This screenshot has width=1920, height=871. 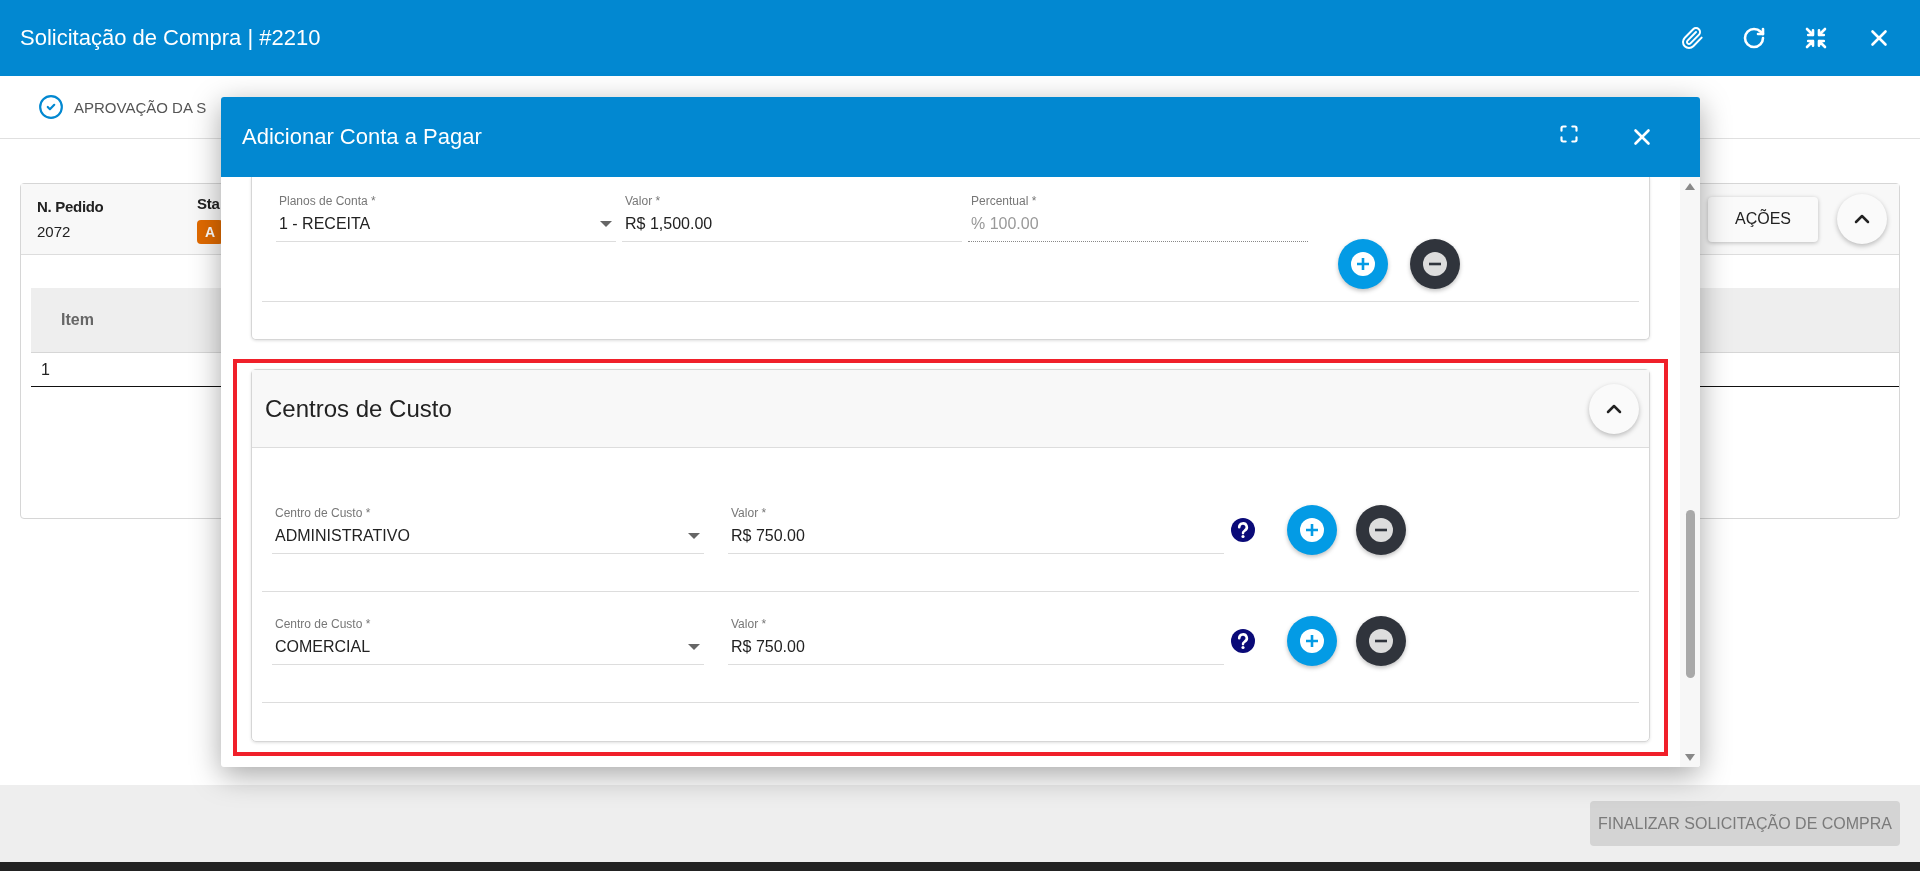 What do you see at coordinates (488, 641) in the screenshot?
I see `cost-center-dropdown: Centro de Custo * COMERCIAL` at bounding box center [488, 641].